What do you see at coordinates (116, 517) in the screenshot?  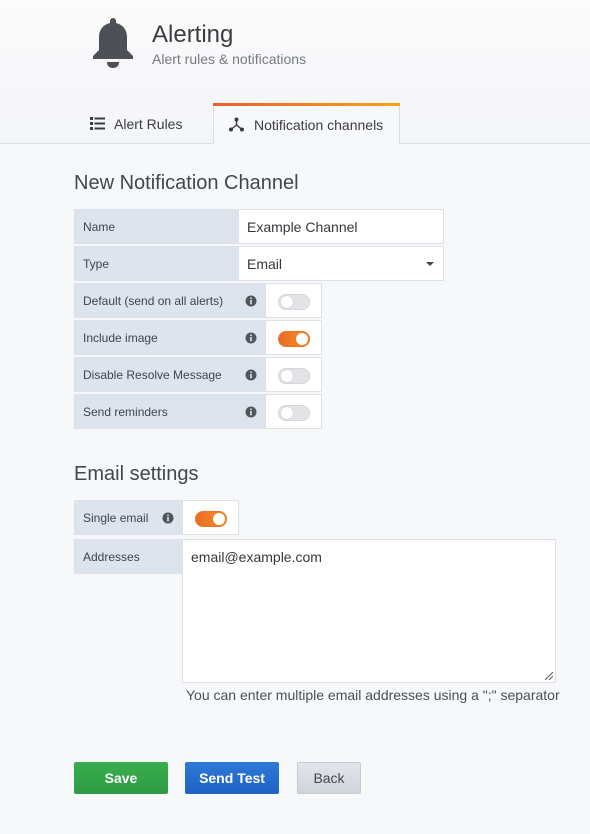 I see `single-email-label-text: Single email` at bounding box center [116, 517].